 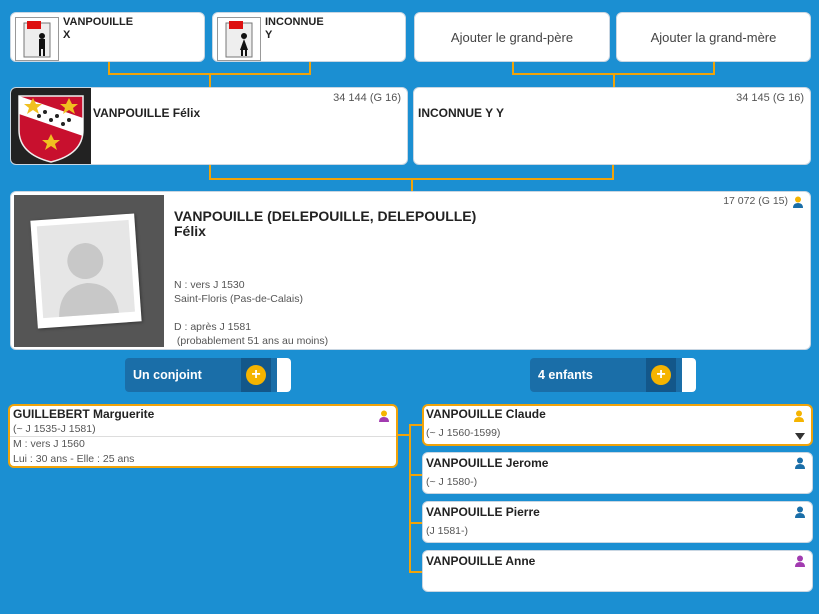 I want to click on mother-card: INCONNUE Y Y 34 145 (G 16), so click(x=612, y=126).